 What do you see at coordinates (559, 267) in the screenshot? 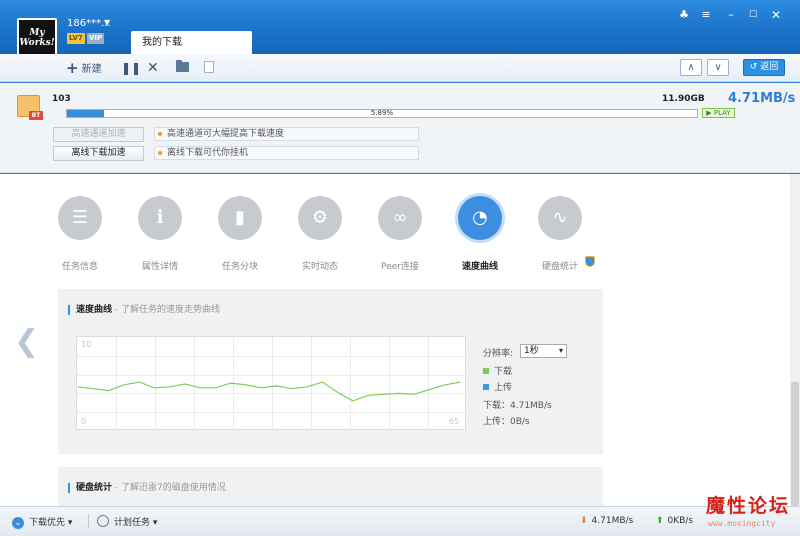
I see `tab-label: 硬盘统计` at bounding box center [559, 267].